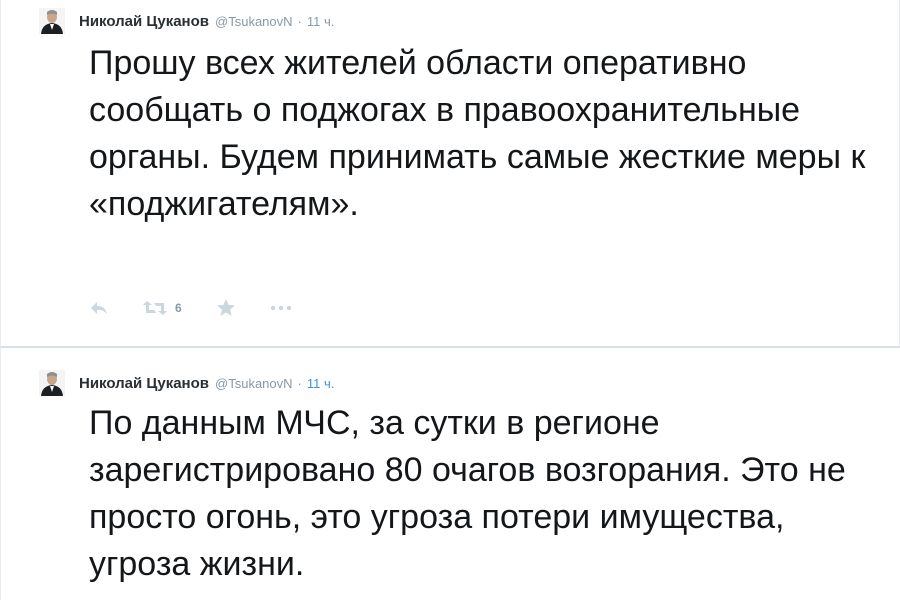 The width and height of the screenshot is (900, 600). I want to click on reply-button, so click(99, 308).